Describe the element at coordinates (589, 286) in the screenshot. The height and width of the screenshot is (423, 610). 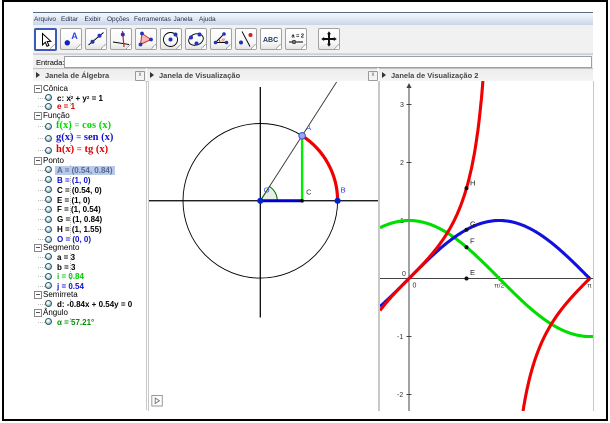
I see `svg-text: π` at that location.